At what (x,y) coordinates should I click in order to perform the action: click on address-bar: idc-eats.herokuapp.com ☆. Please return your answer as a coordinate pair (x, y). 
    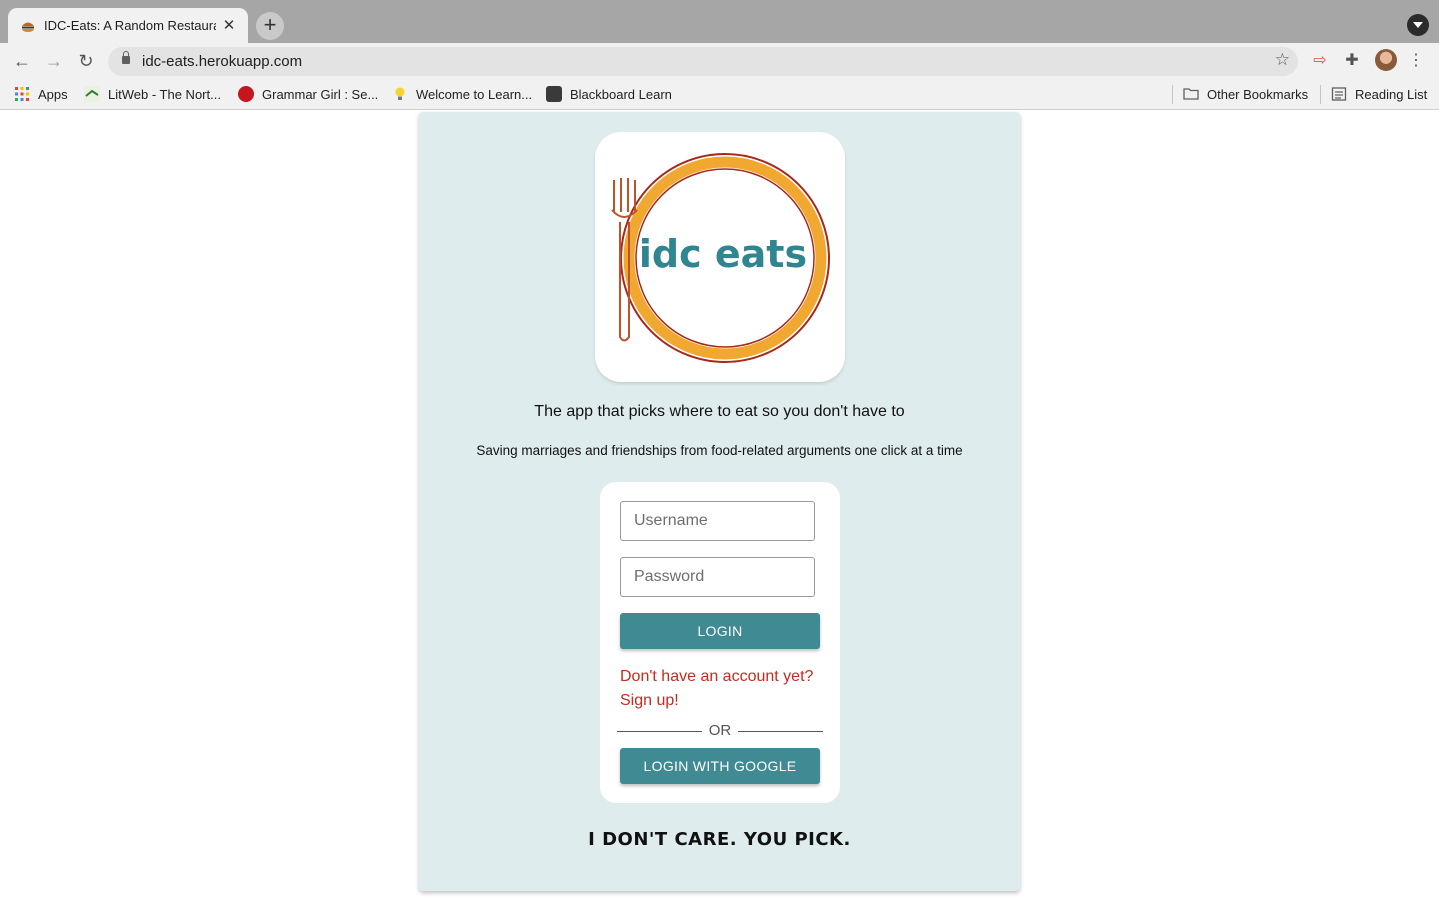
    Looking at the image, I should click on (703, 61).